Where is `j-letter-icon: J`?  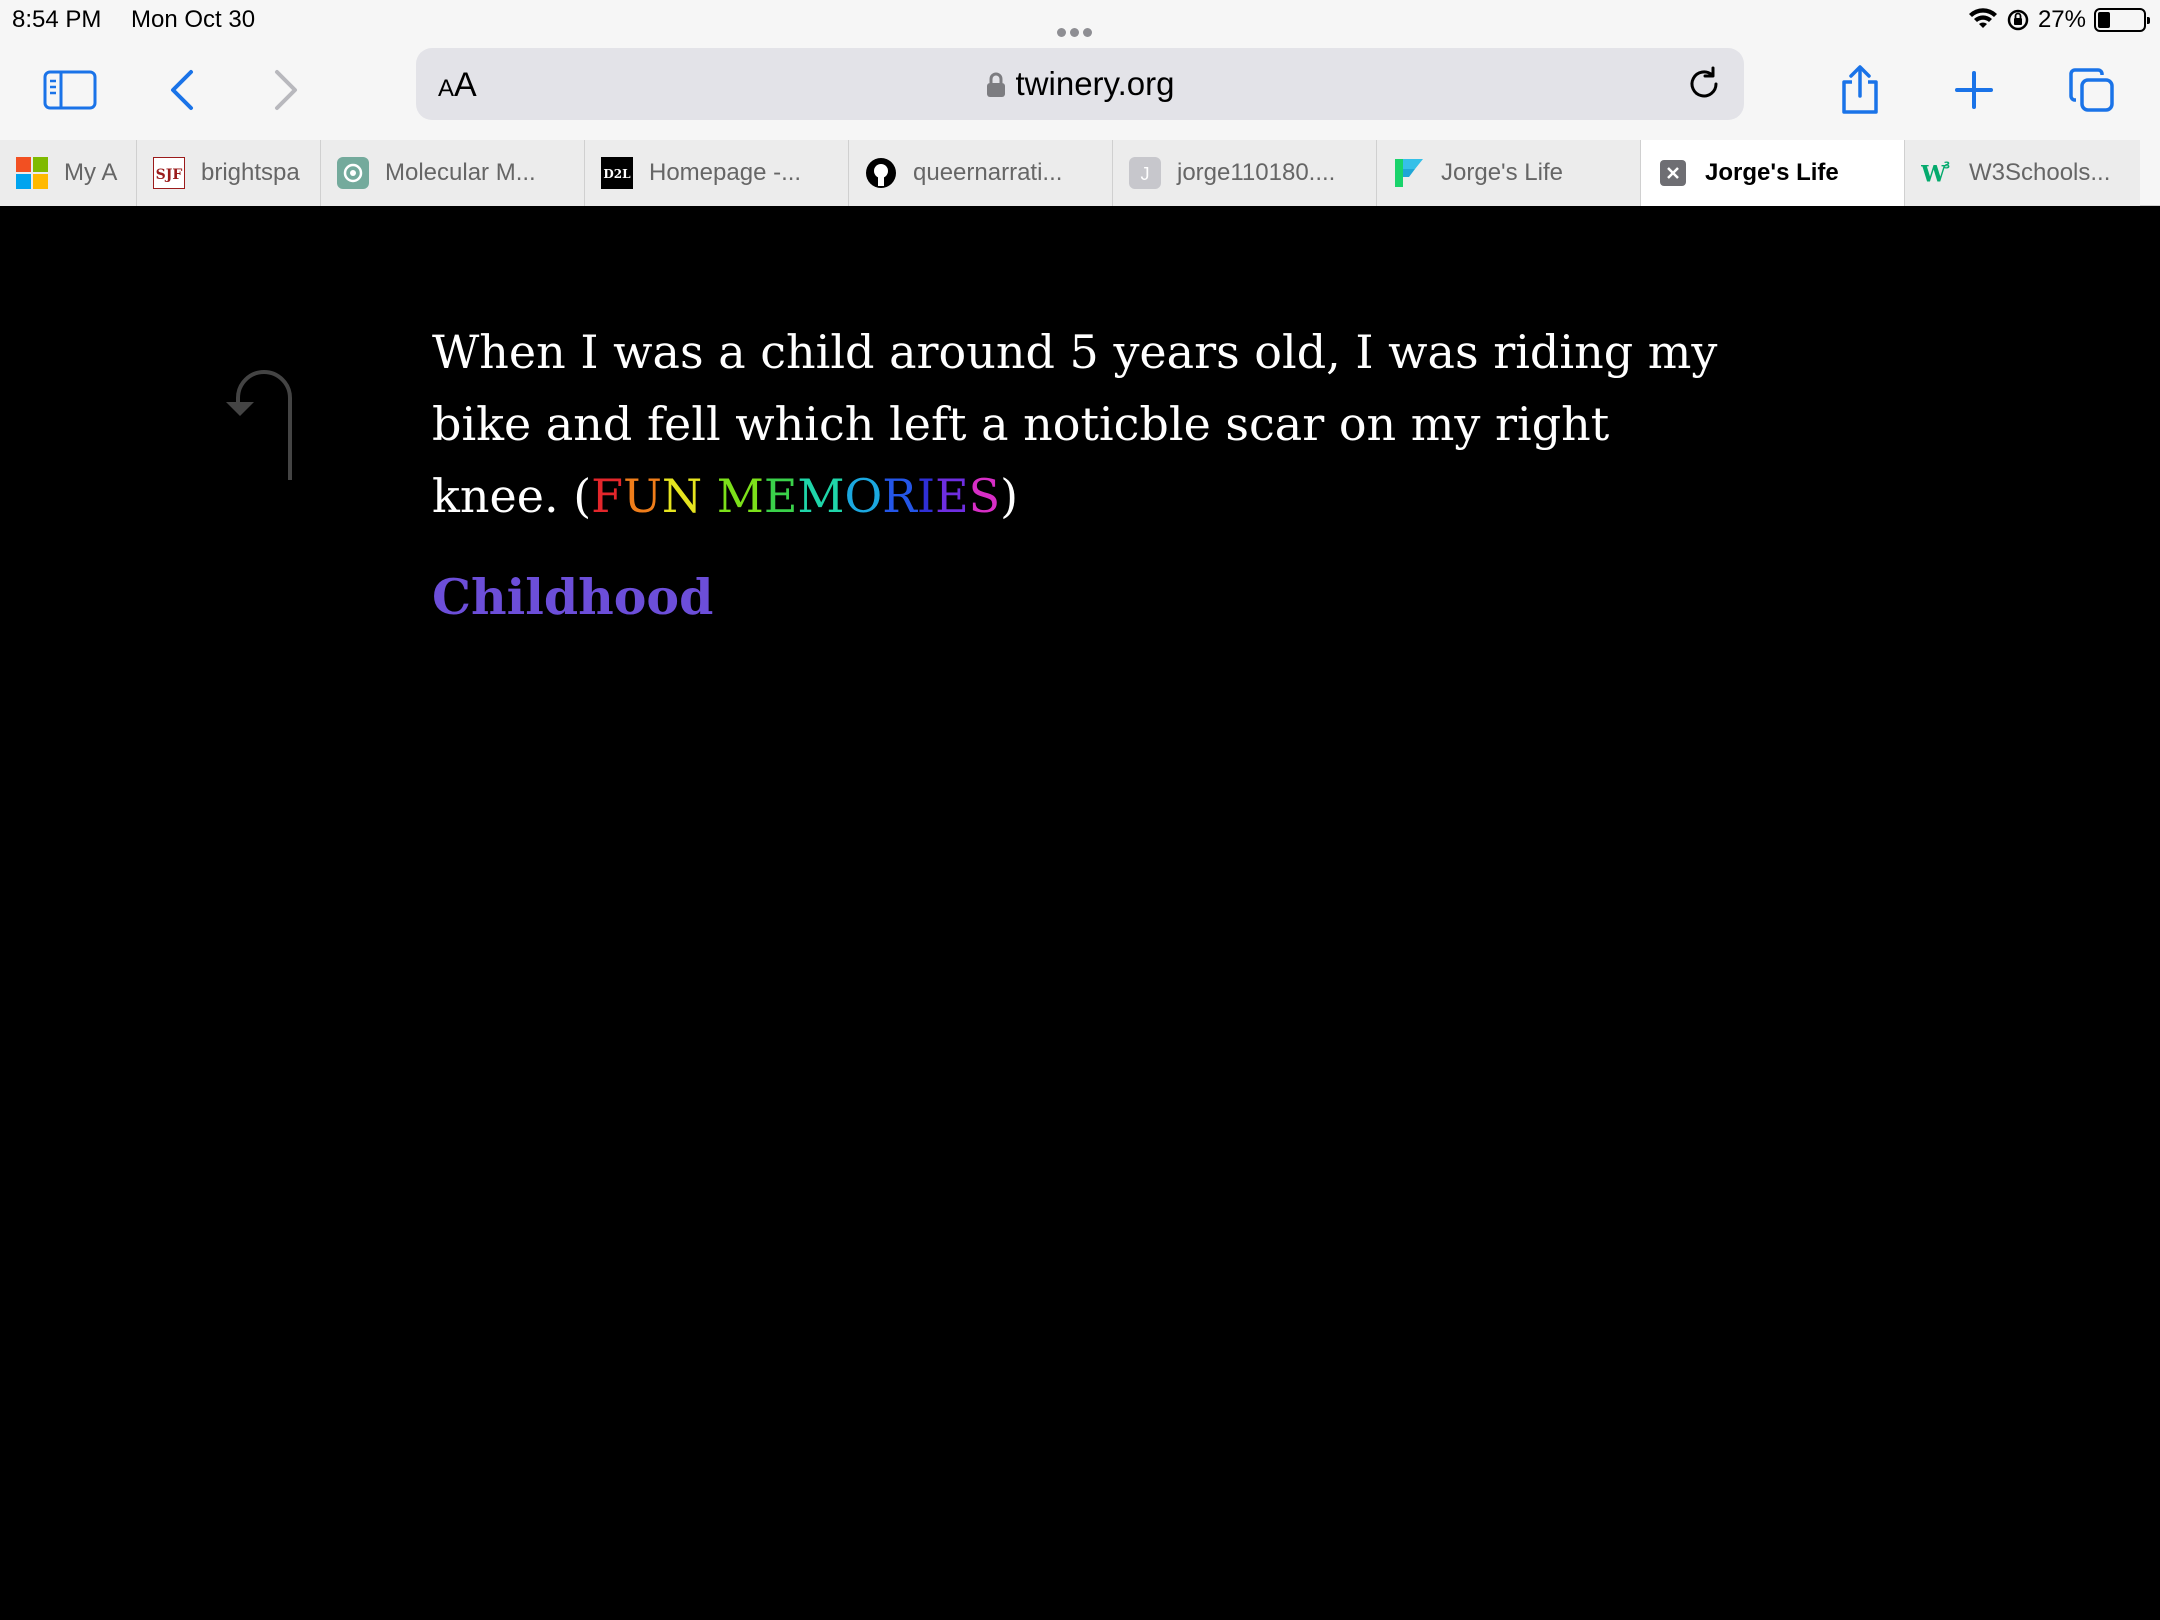 j-letter-icon: J is located at coordinates (1145, 173).